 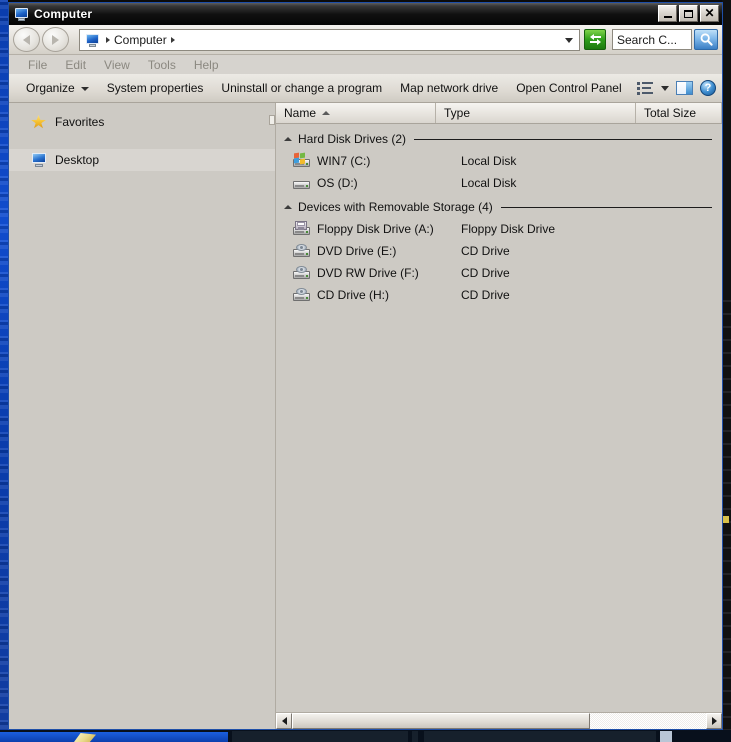 I want to click on drive-name: Floppy Disk Drive (A:), so click(x=375, y=229).